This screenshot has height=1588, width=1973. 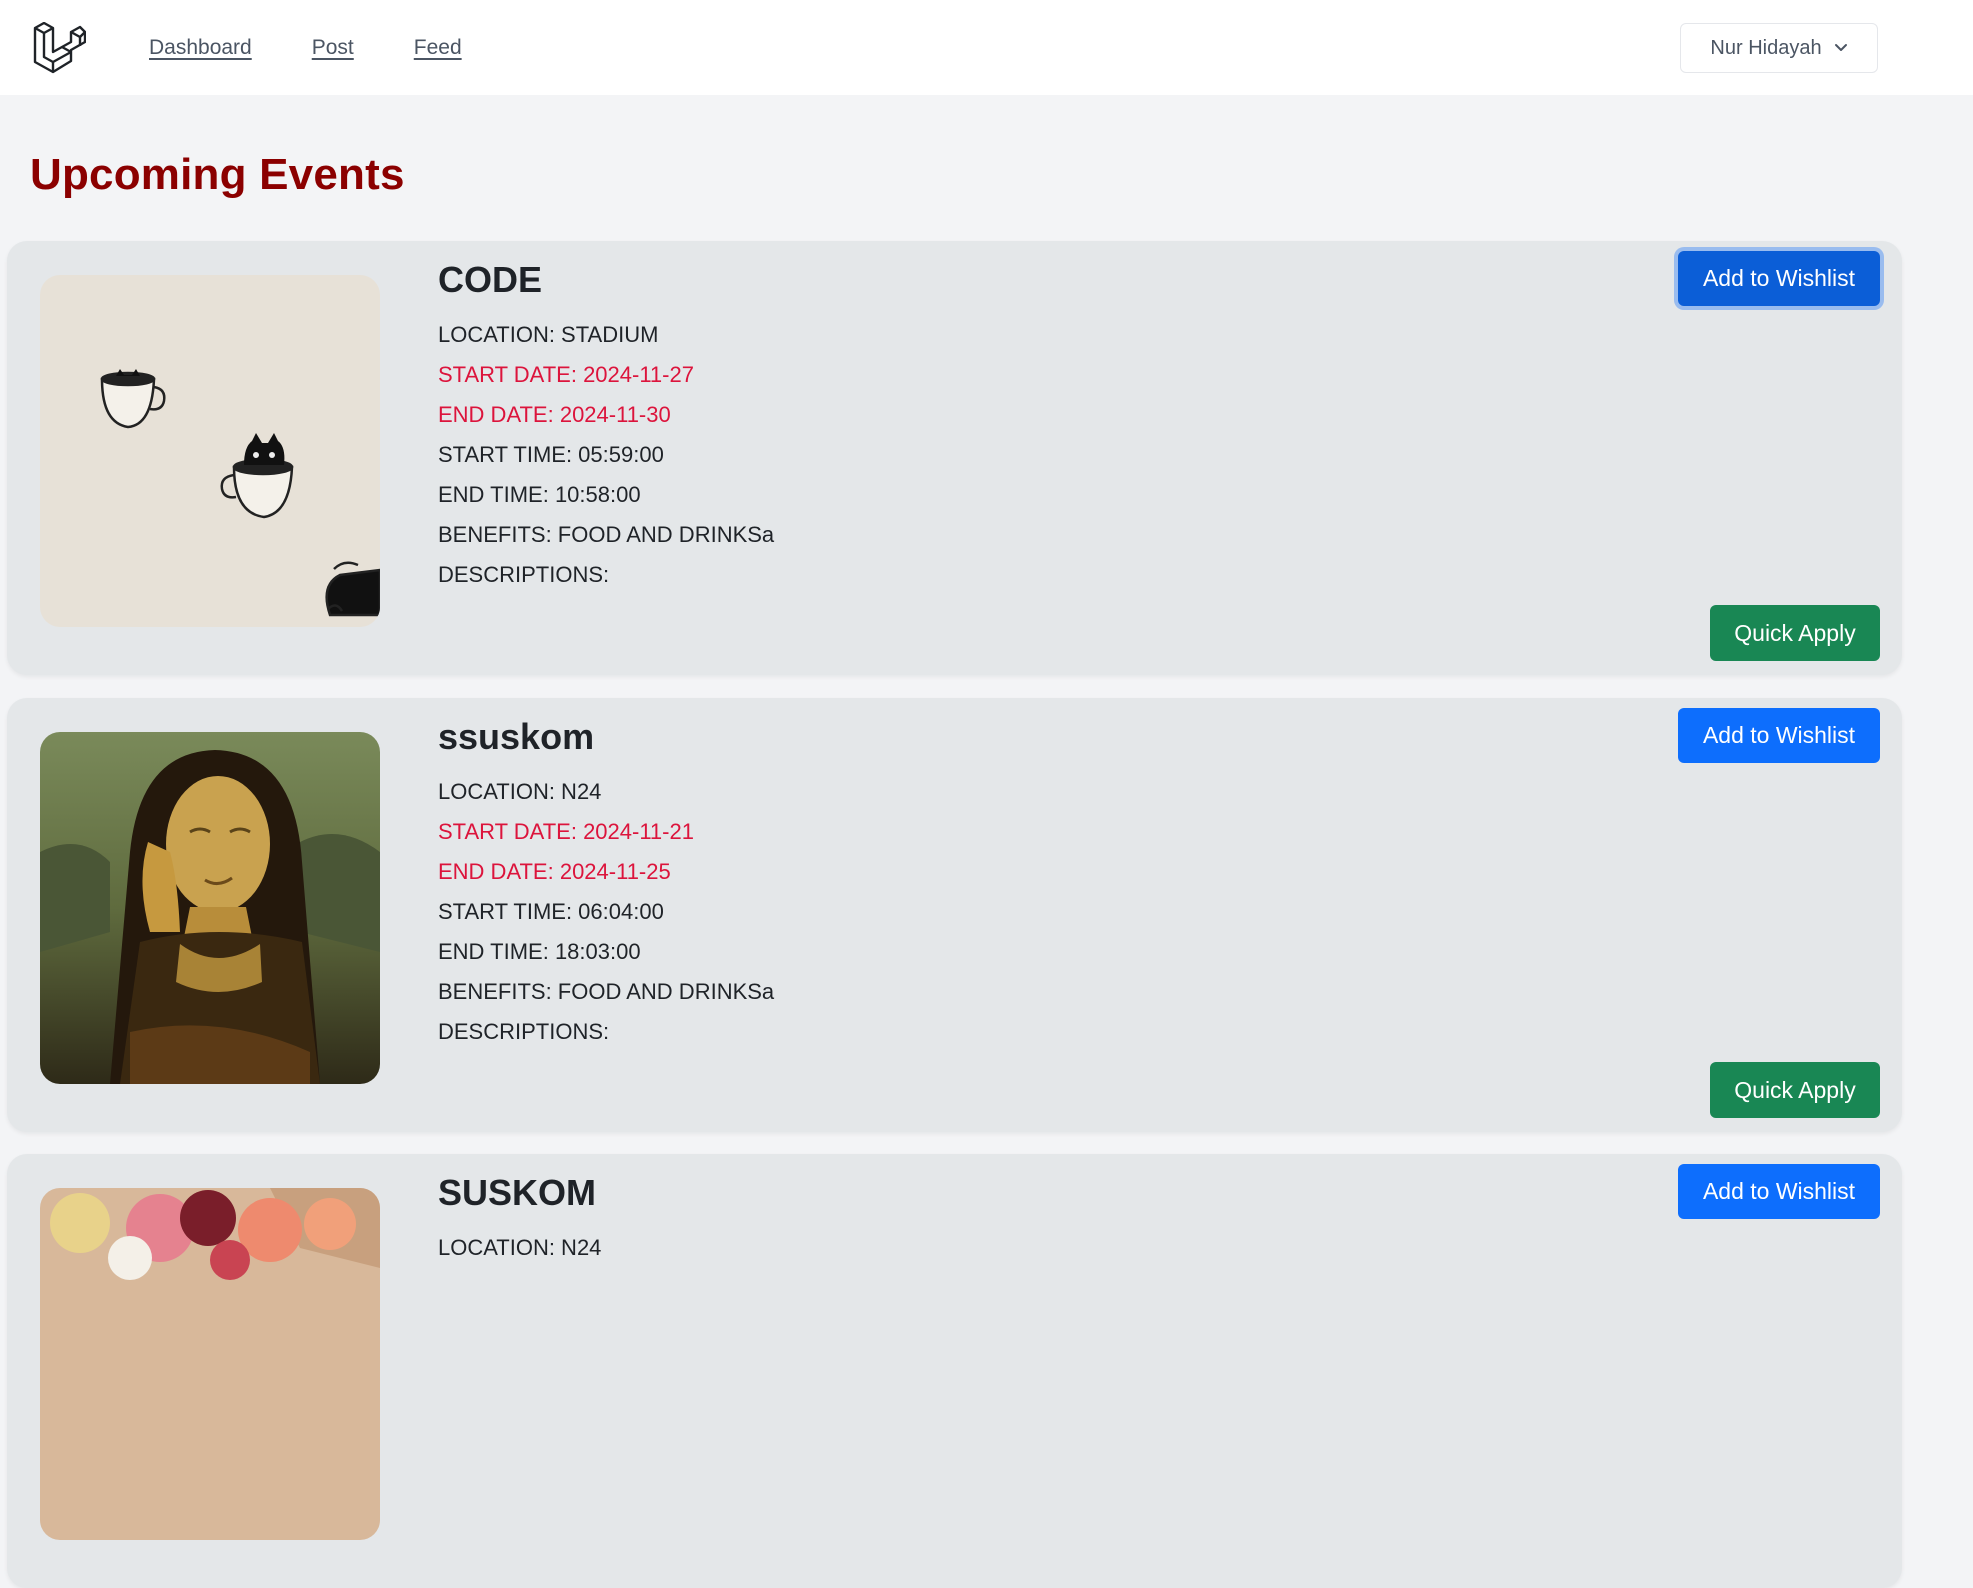 I want to click on event-end-date: END DATE: 2024-11-25, so click(x=554, y=871).